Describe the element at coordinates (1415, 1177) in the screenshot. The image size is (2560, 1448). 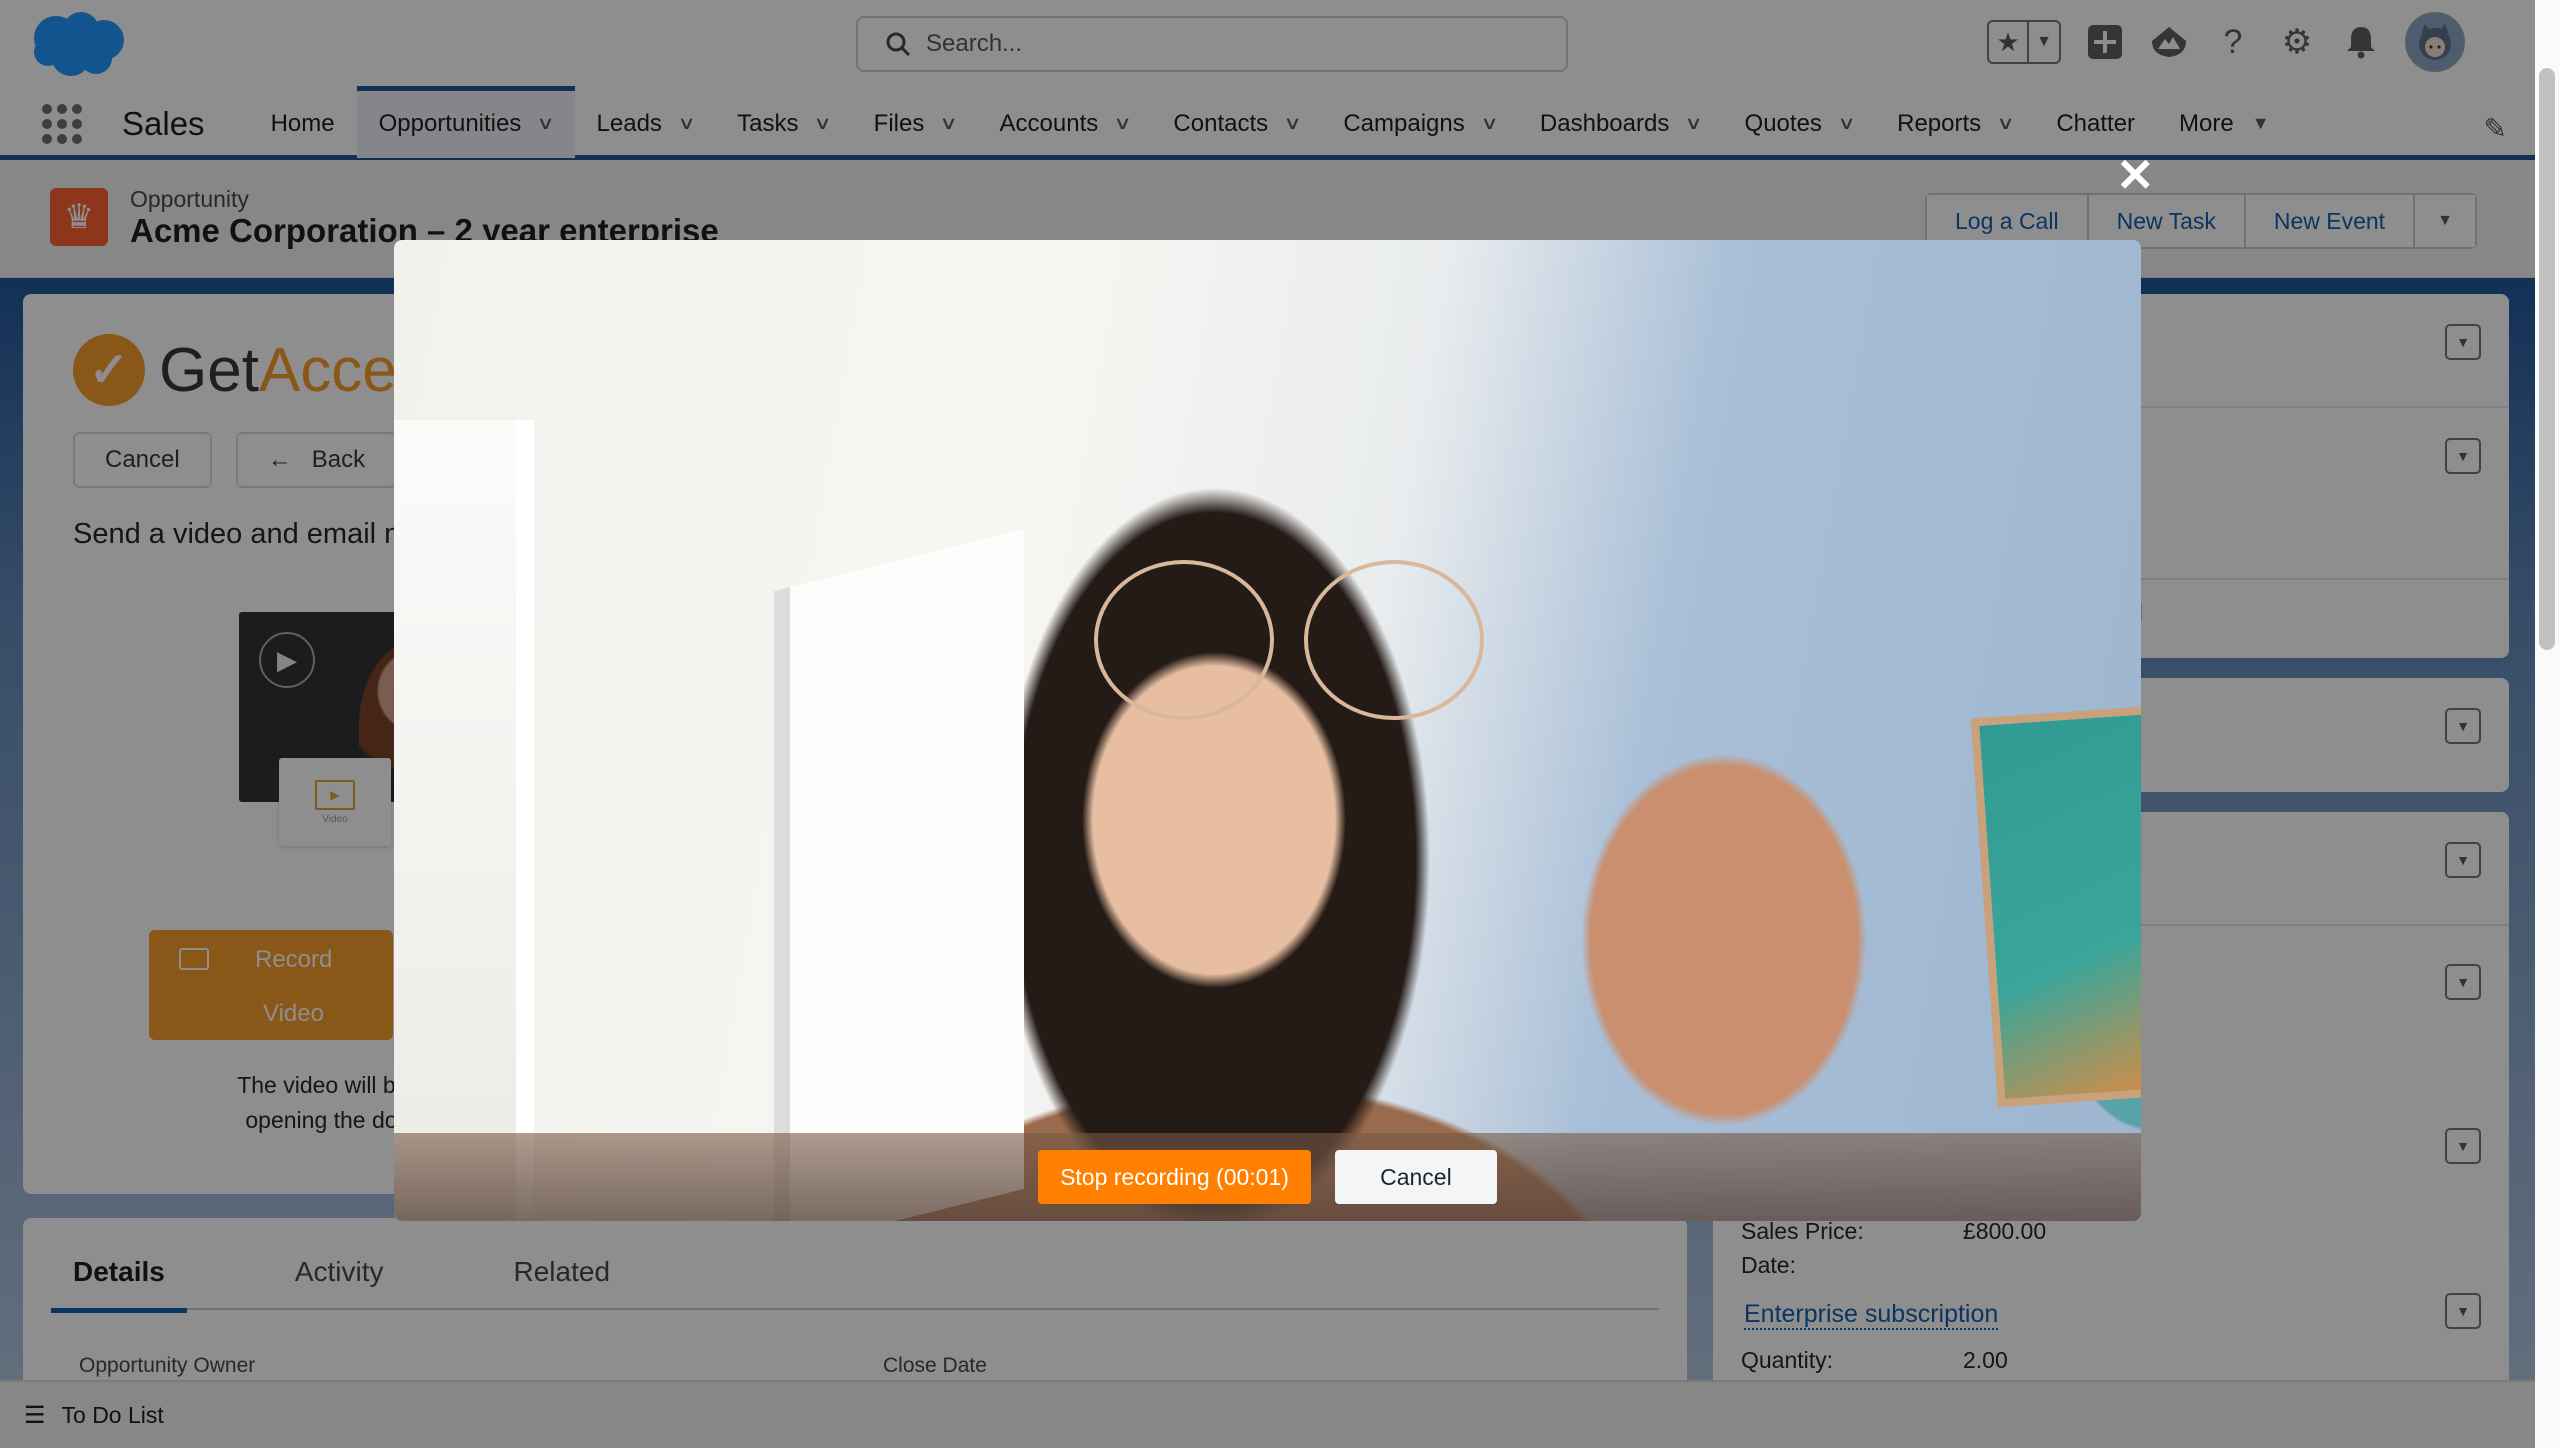
I see `cancel-recording-button: Cancel` at that location.